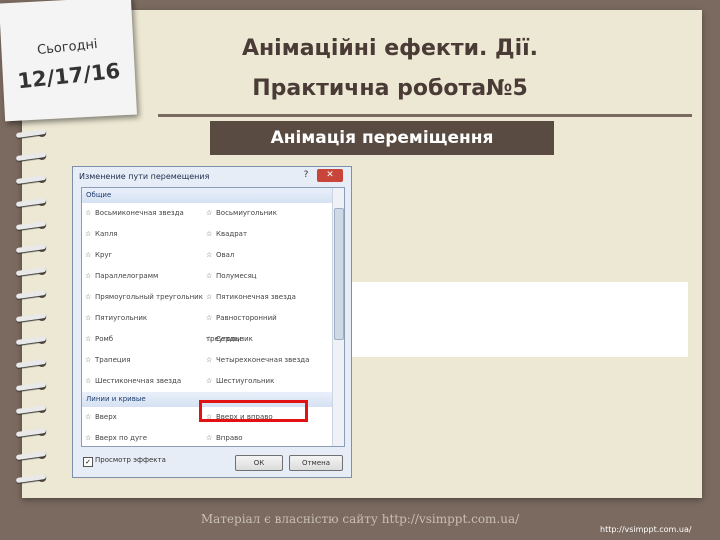  Describe the element at coordinates (149, 297) in the screenshot. I see `path-option-label: Прямоугольный треугольник` at that location.